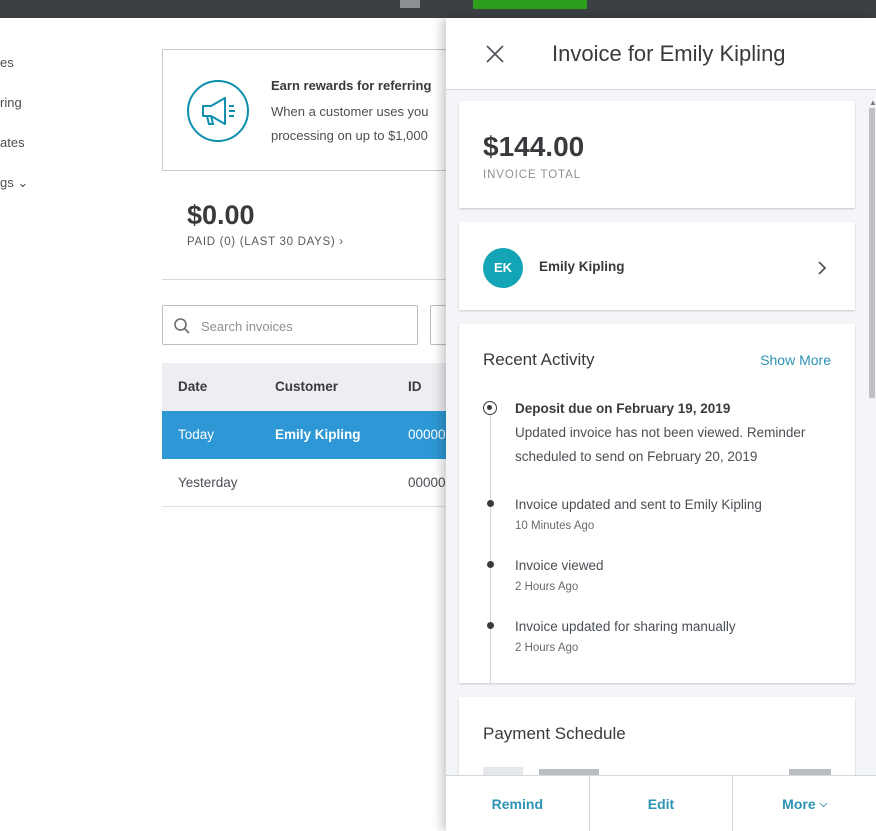 Image resolution: width=876 pixels, height=831 pixels. I want to click on more-button: More ⌵, so click(804, 803).